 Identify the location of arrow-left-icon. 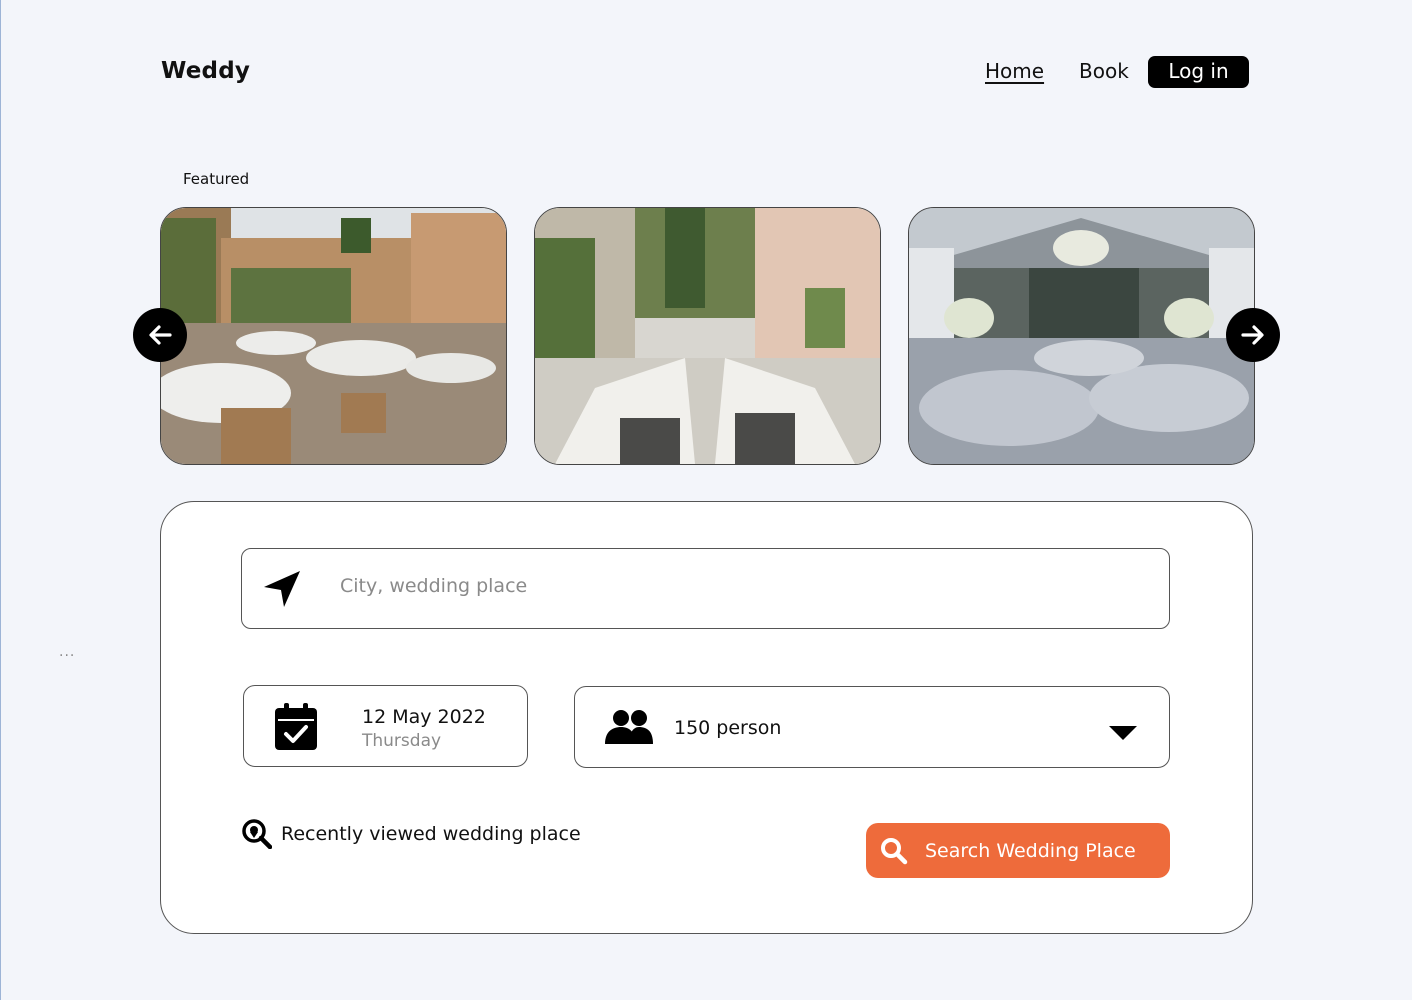
(160, 335).